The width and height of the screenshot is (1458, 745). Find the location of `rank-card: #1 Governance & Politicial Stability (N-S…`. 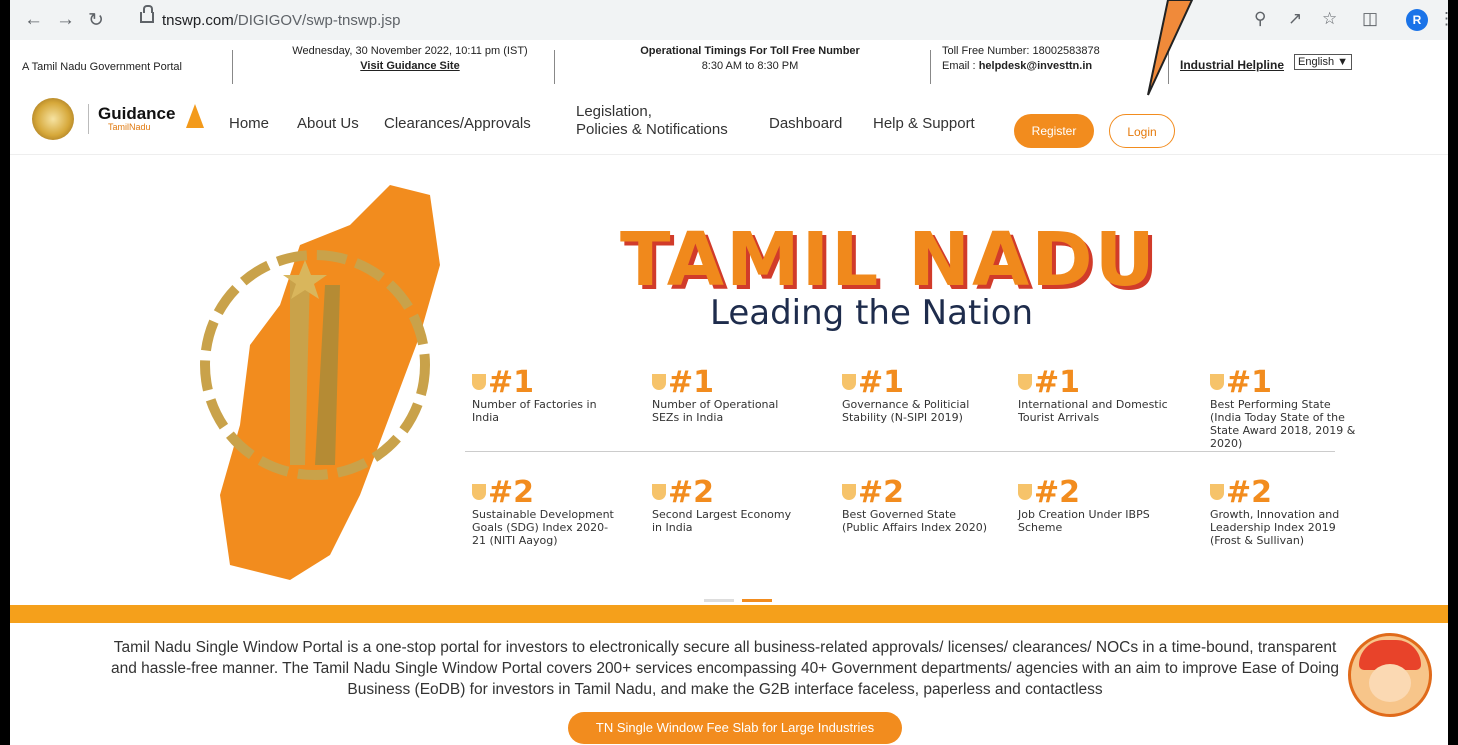

rank-card: #1 Governance & Politicial Stability (N-S… is located at coordinates (906, 394).